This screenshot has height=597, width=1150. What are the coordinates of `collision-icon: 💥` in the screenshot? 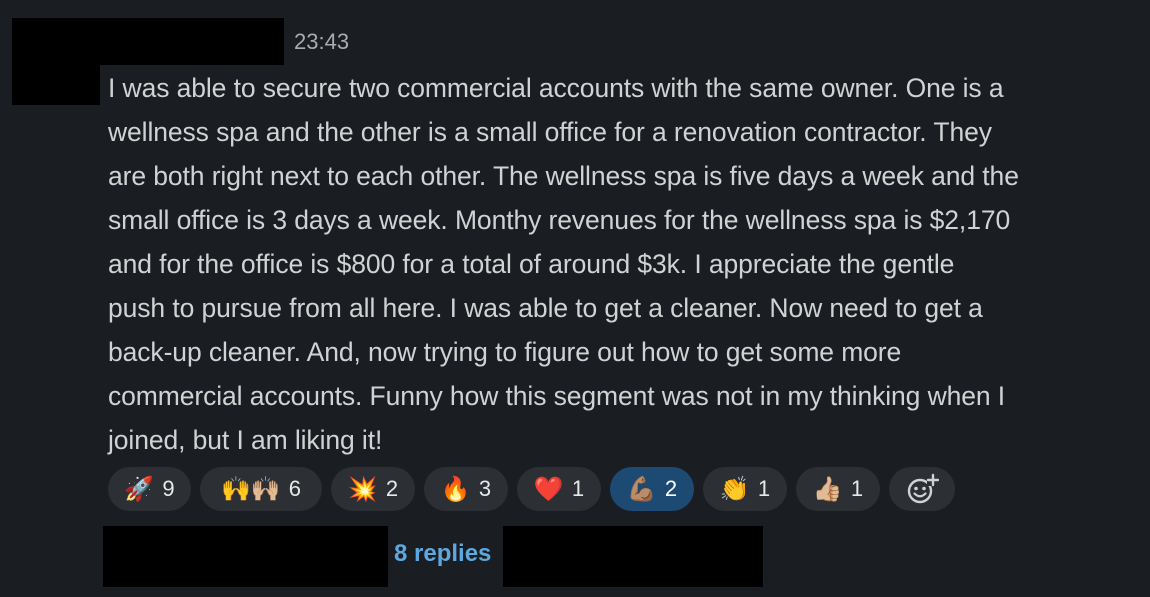 It's located at (362, 489).